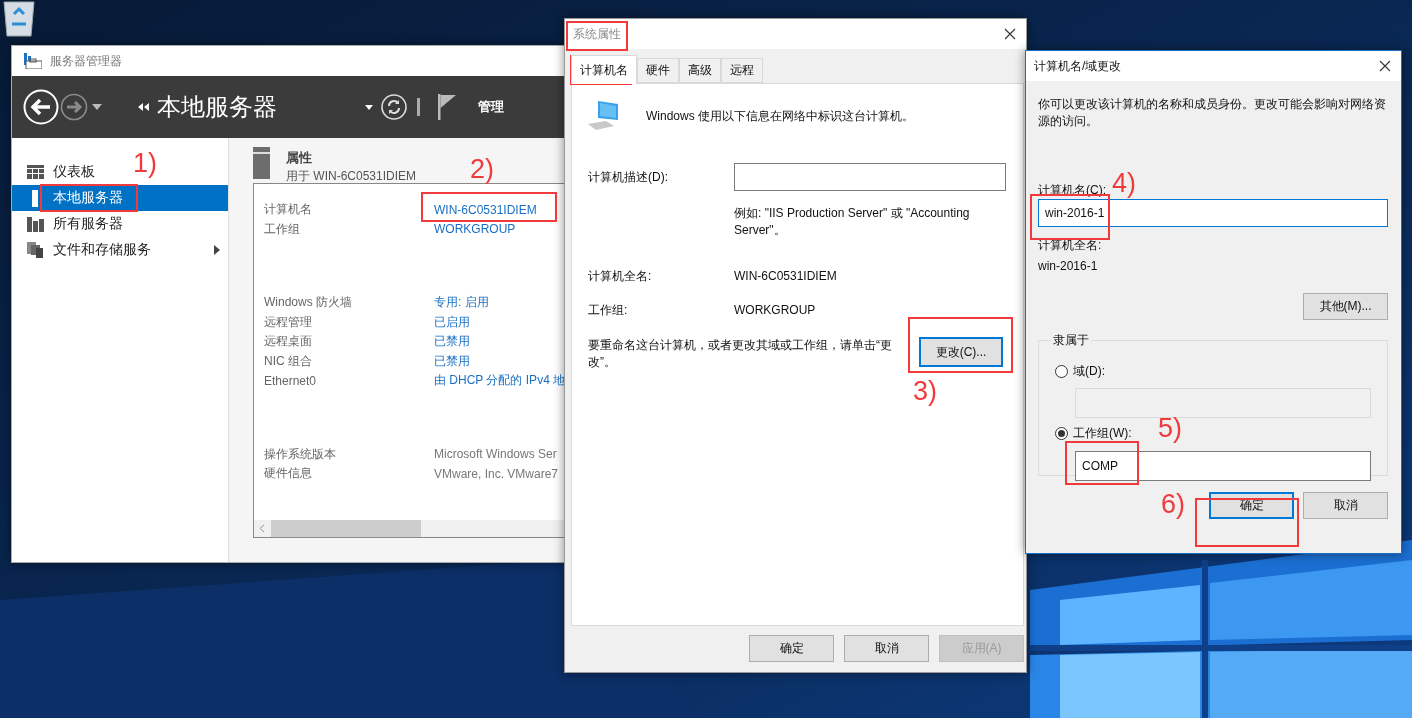  I want to click on step-number: 6), so click(1173, 504).